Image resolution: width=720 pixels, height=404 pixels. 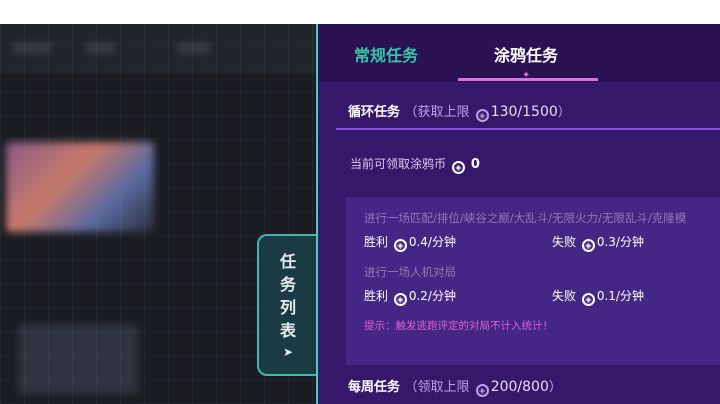 I want to click on limit-prefix: （领取上限, so click(x=437, y=387).